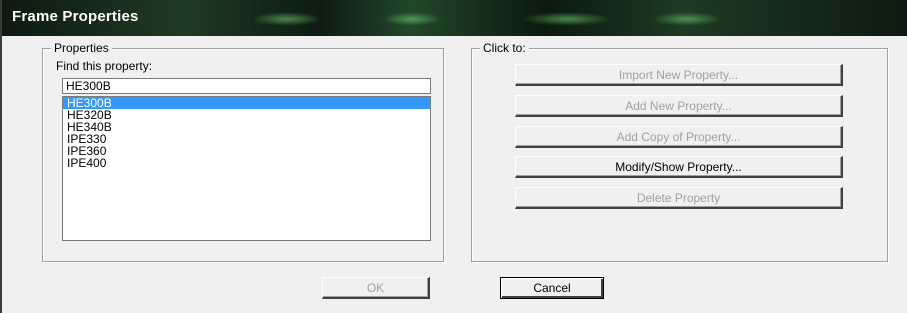 Image resolution: width=907 pixels, height=313 pixels. What do you see at coordinates (246, 151) in the screenshot?
I see `property-list-item: IPE360` at bounding box center [246, 151].